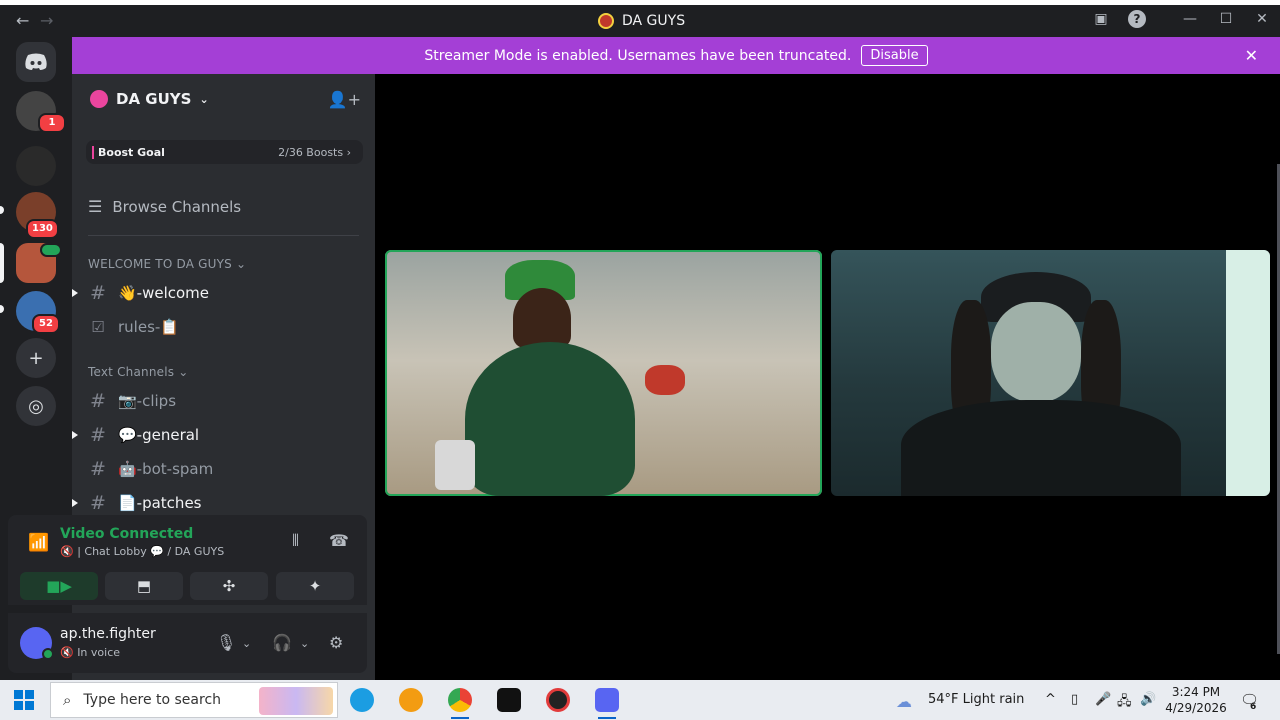 The height and width of the screenshot is (720, 1280). Describe the element at coordinates (607, 700) in the screenshot. I see `discord-taskbar-icon` at that location.